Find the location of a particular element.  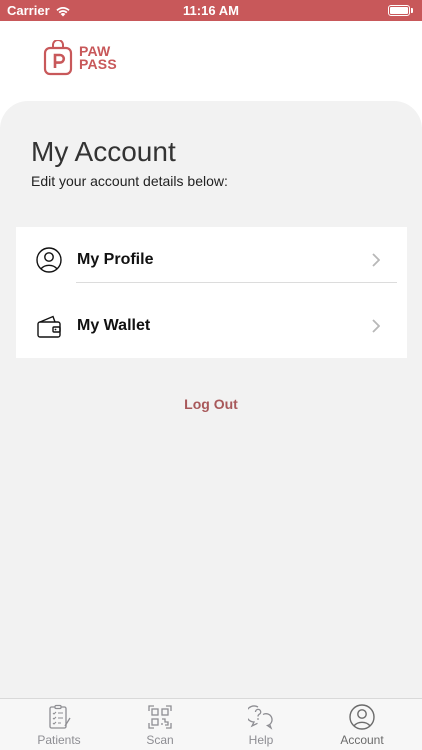

tab-label: Scan is located at coordinates (160, 740).